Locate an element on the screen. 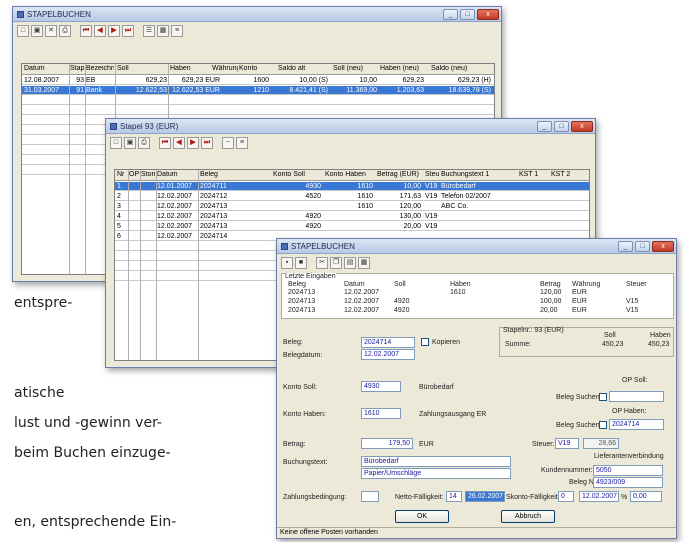  op-haben-input: 2024714 is located at coordinates (636, 424).